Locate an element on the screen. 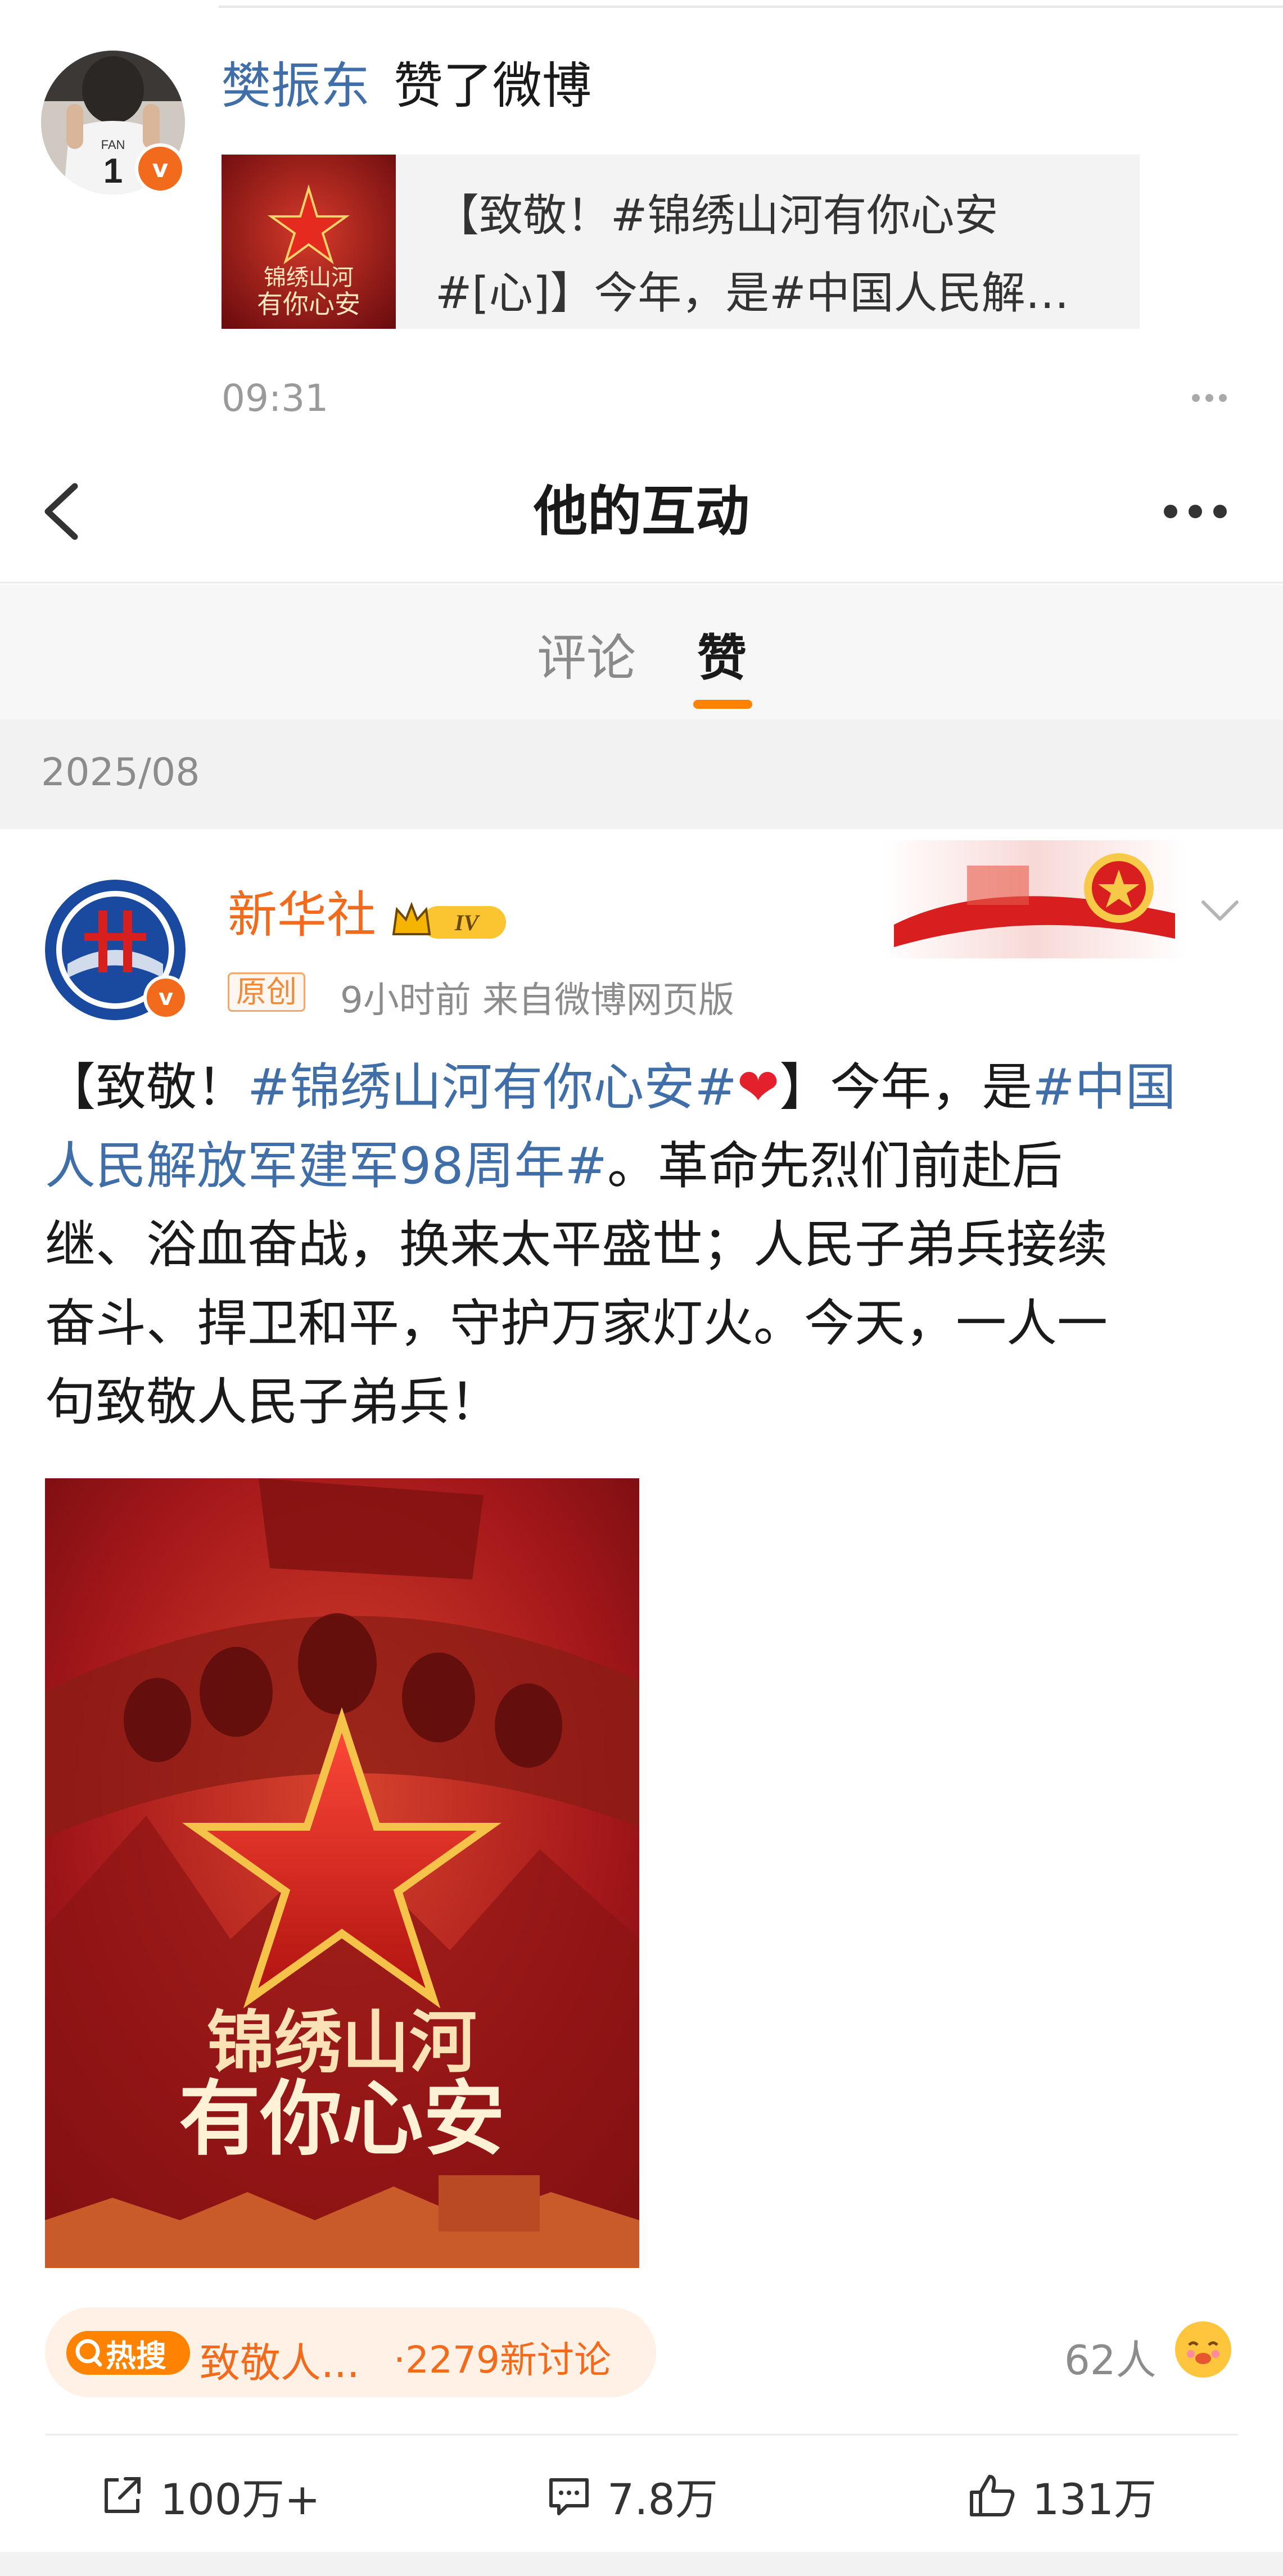  hashtag-link: 人民解放军建军98周年# is located at coordinates (326, 1167).